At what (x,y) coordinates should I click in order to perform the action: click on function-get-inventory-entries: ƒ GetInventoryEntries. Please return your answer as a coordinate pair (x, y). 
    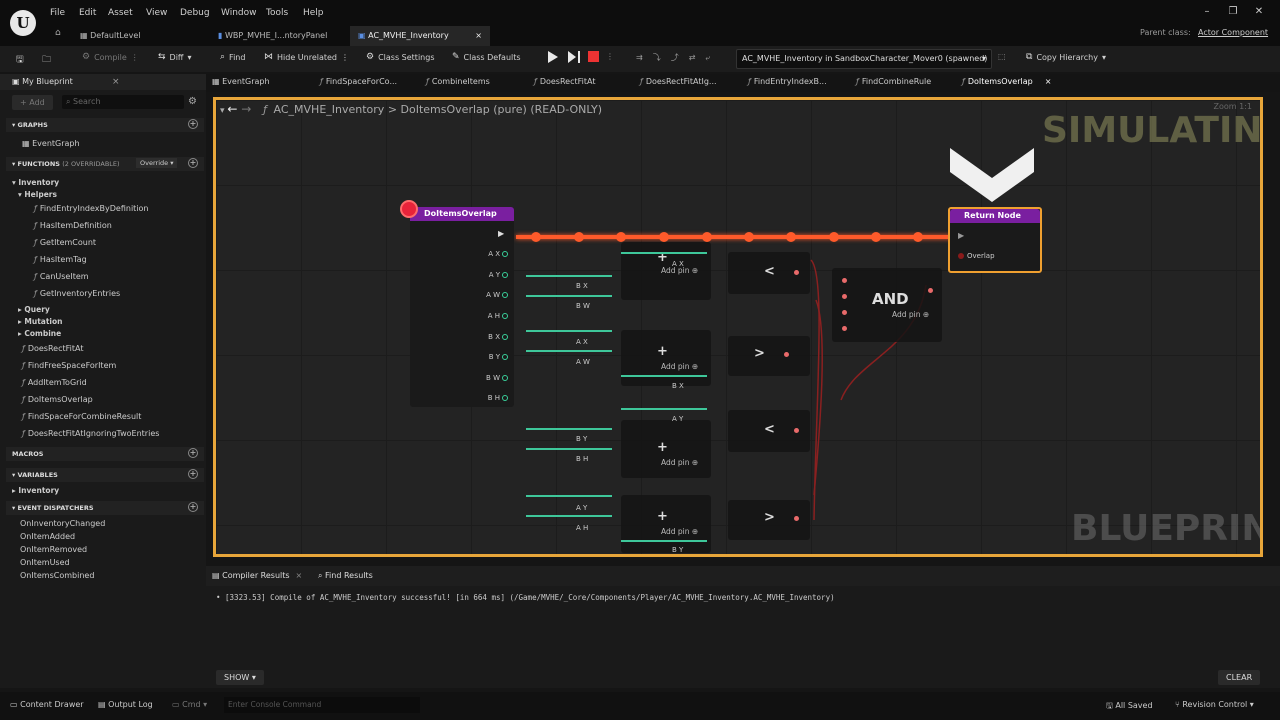
    Looking at the image, I should click on (77, 293).